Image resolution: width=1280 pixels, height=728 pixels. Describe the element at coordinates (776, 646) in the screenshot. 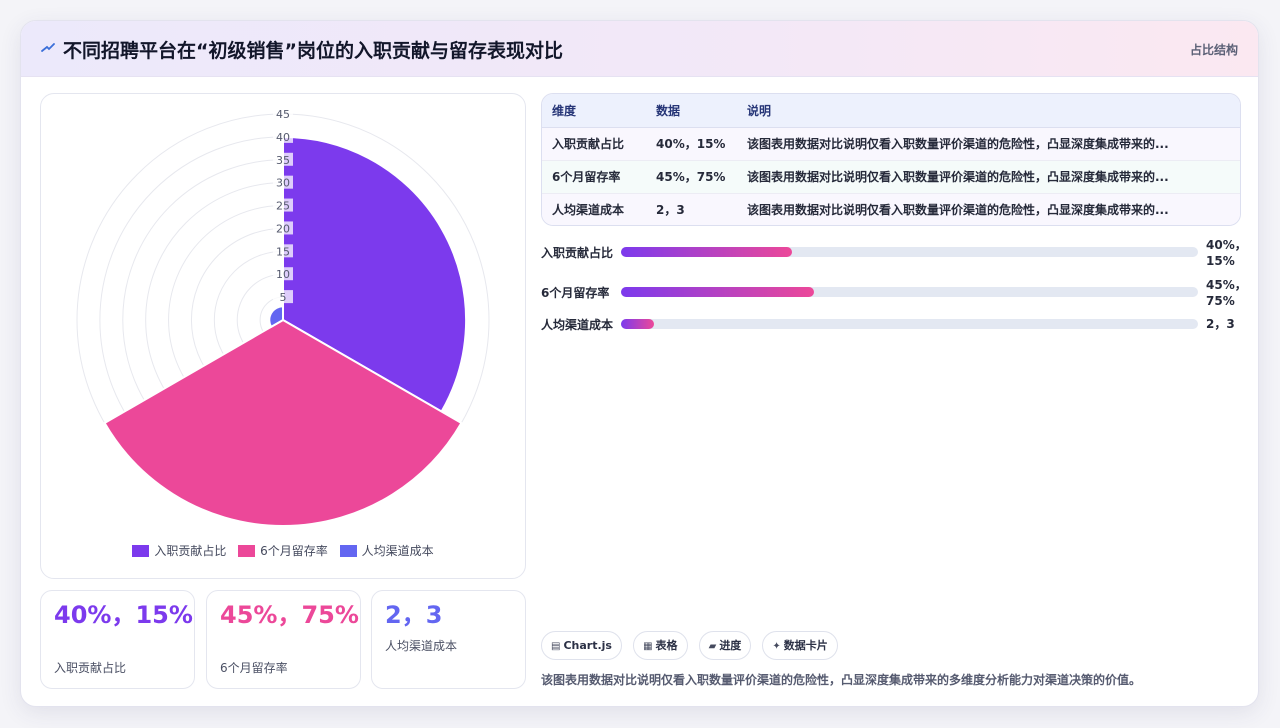

I see `sparkle-icon: ✦` at that location.